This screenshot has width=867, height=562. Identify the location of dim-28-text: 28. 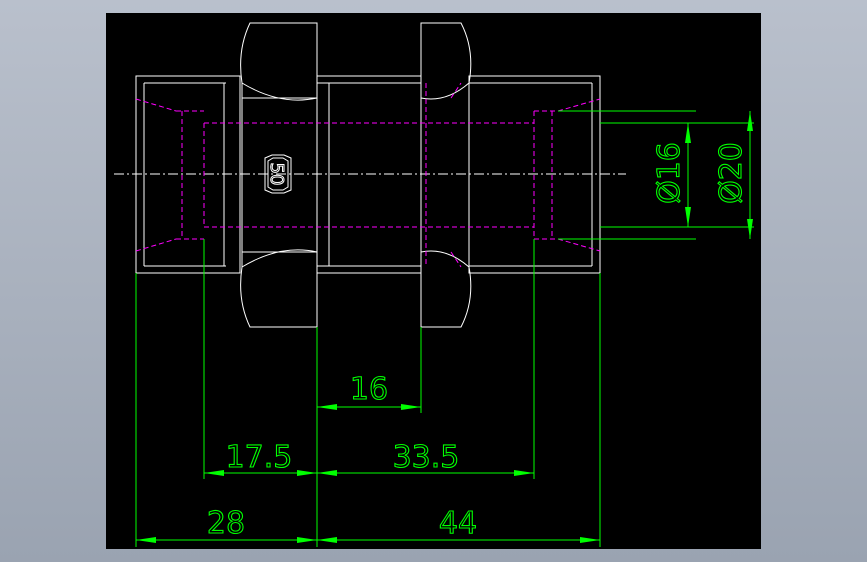
(226, 523).